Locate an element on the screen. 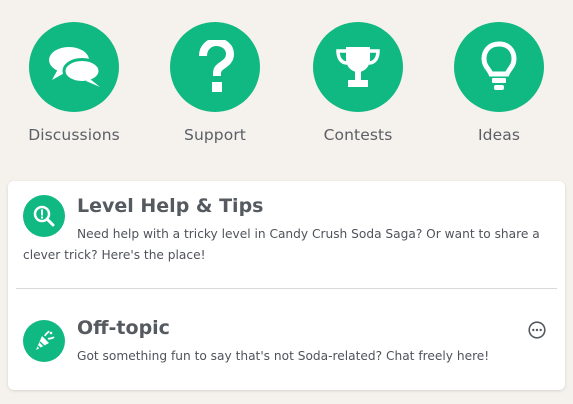 The width and height of the screenshot is (573, 404). discussions-circle is located at coordinates (74, 67).